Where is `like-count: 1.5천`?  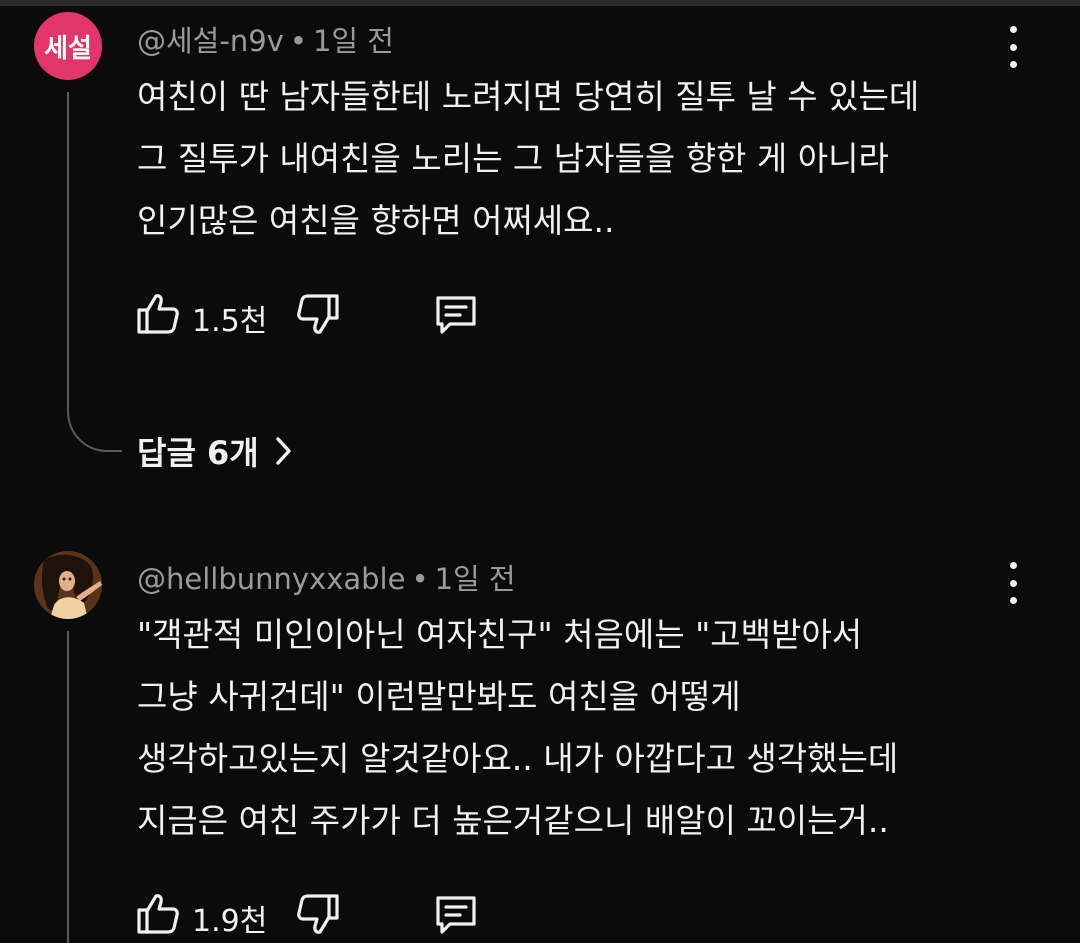 like-count: 1.5천 is located at coordinates (230, 321).